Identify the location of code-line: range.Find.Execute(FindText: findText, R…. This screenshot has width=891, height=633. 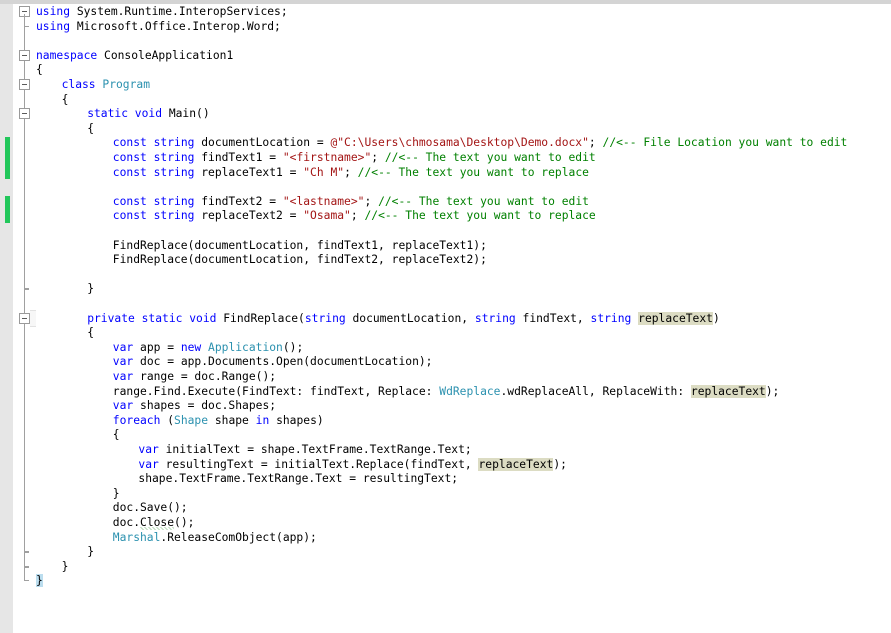
(446, 392).